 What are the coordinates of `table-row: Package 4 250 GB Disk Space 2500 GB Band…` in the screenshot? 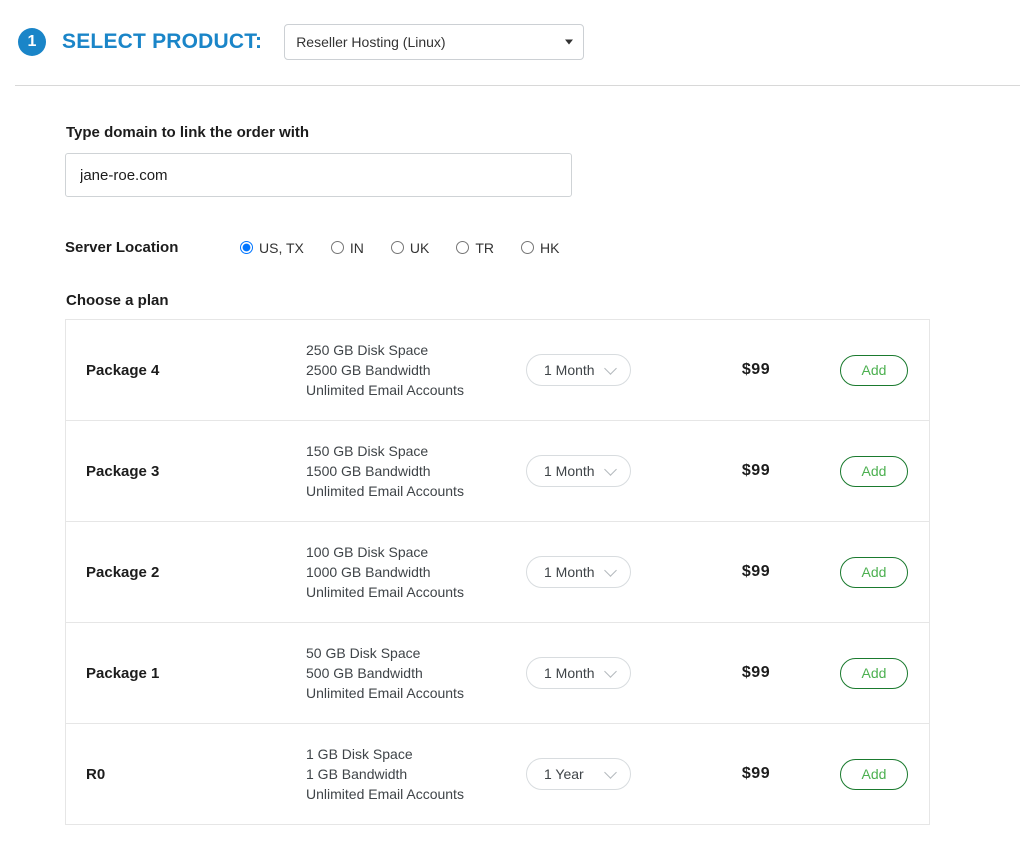 It's located at (497, 369).